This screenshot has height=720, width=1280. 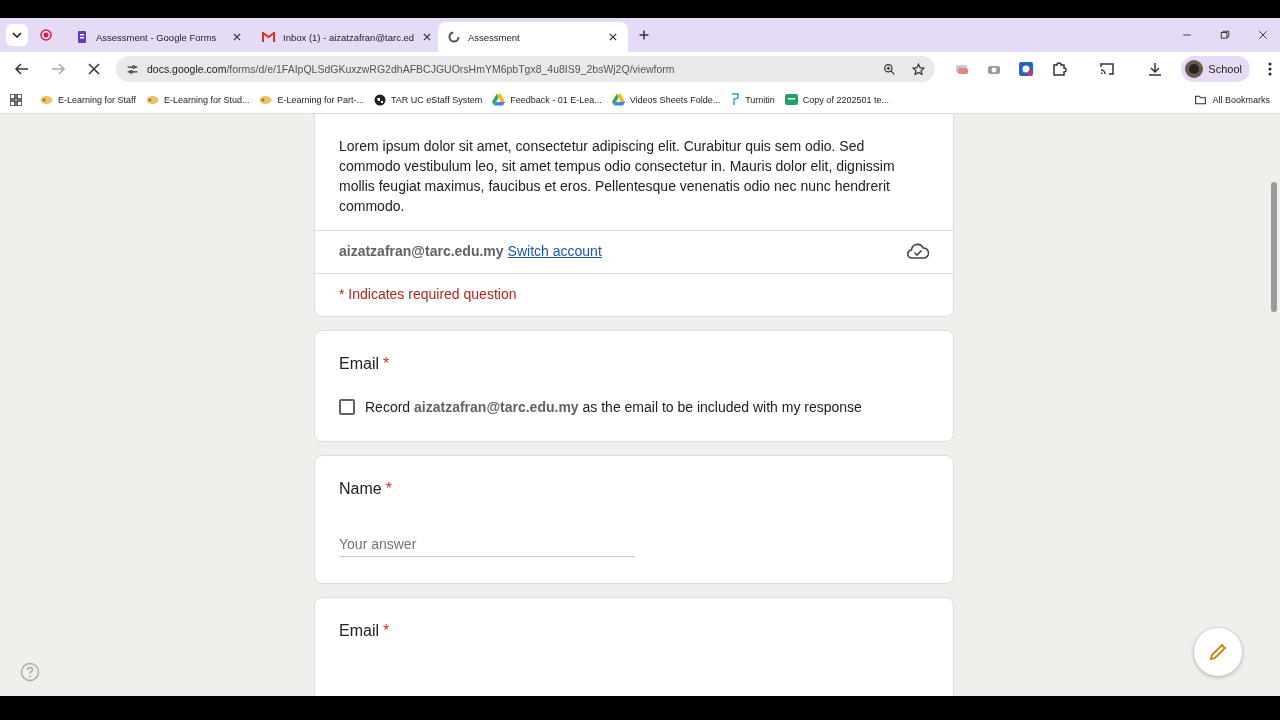 I want to click on tab-title: Assessment - Google Forms, so click(x=157, y=37).